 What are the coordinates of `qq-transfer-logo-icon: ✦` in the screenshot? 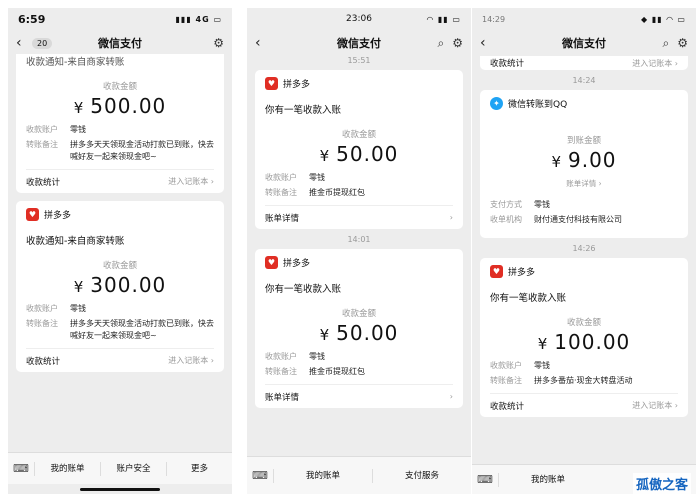 It's located at (496, 103).